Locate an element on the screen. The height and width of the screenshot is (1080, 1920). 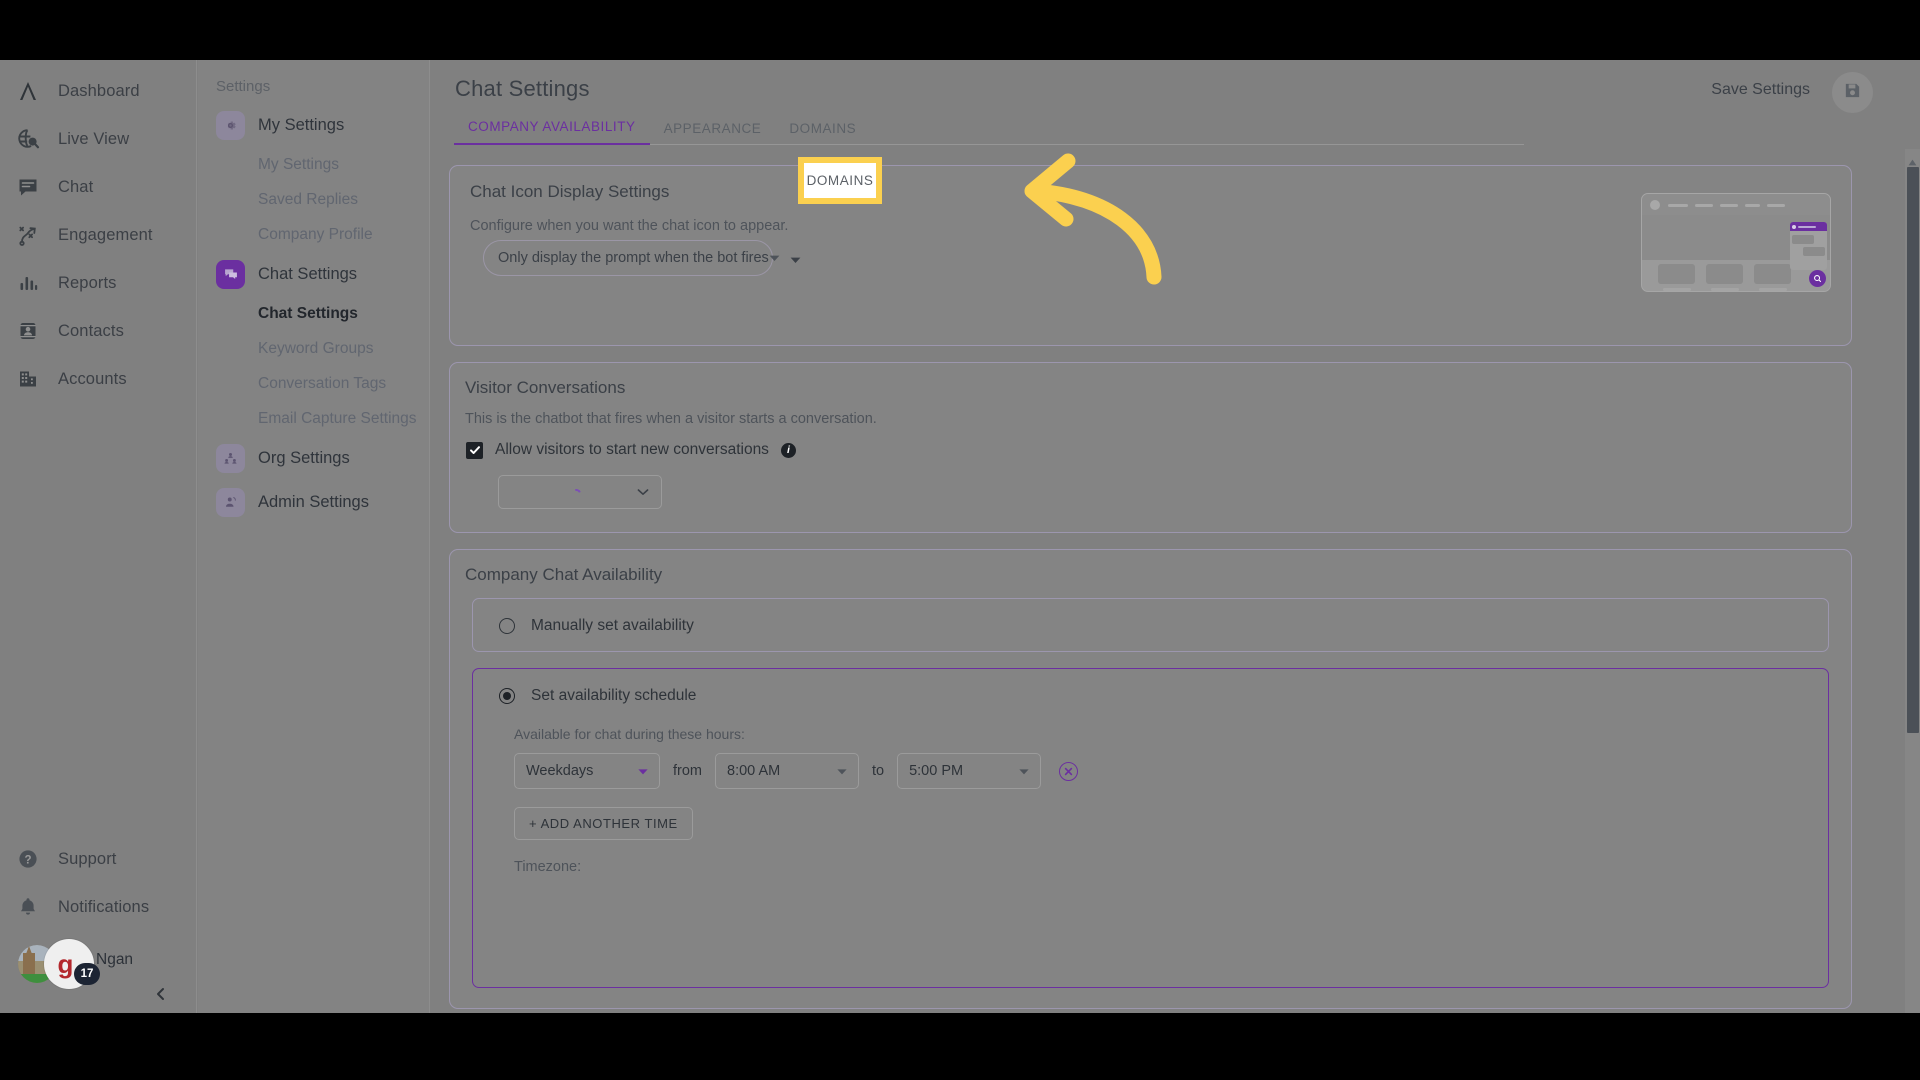
scrollbar-thumb is located at coordinates (1913, 450).